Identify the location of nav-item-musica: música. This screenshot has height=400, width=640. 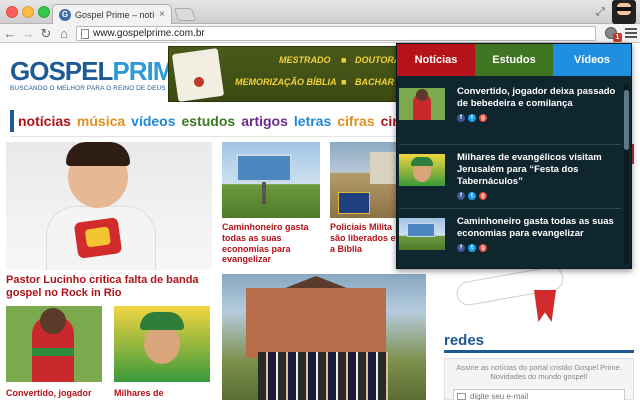
(101, 121).